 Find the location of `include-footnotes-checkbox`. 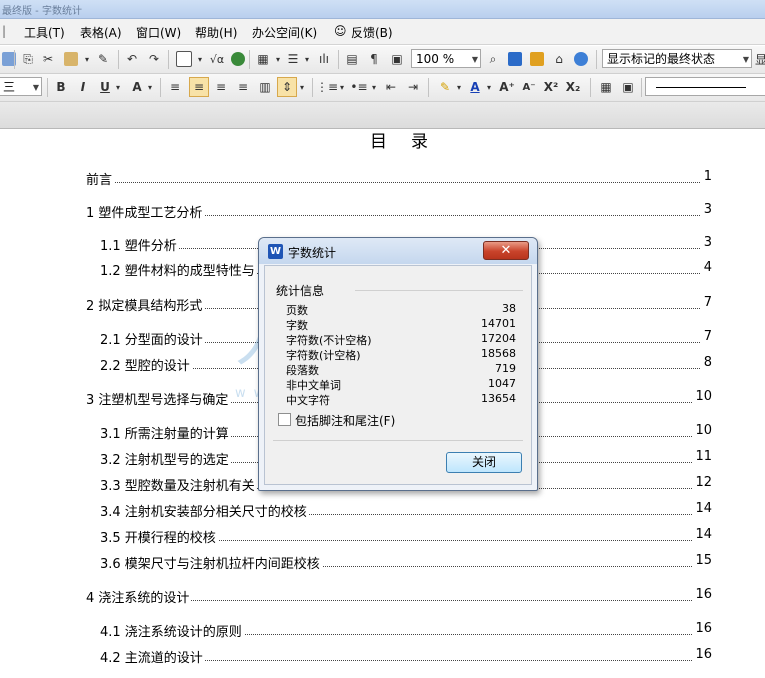

include-footnotes-checkbox is located at coordinates (284, 419).